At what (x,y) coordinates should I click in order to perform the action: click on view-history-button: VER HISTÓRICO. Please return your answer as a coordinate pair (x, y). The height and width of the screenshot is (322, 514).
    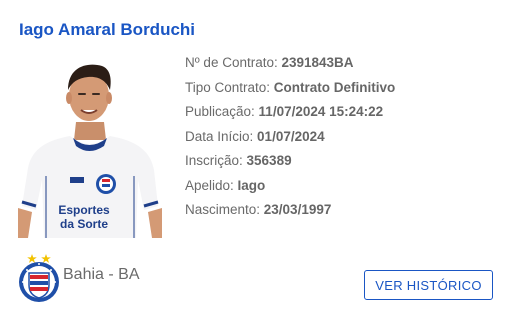
    Looking at the image, I should click on (428, 285).